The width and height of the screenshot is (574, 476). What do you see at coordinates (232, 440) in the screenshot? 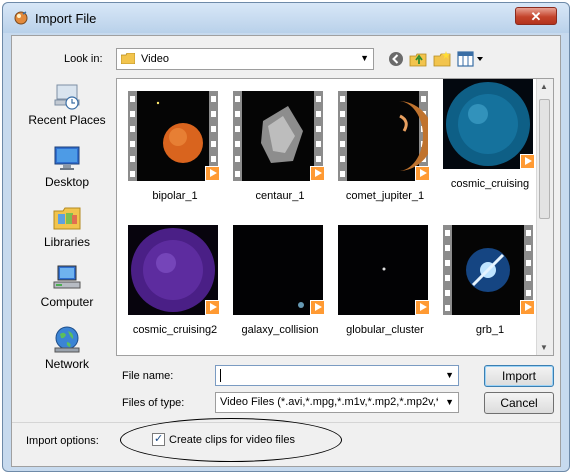
I see `create-clips-label: Create clips for video files` at bounding box center [232, 440].